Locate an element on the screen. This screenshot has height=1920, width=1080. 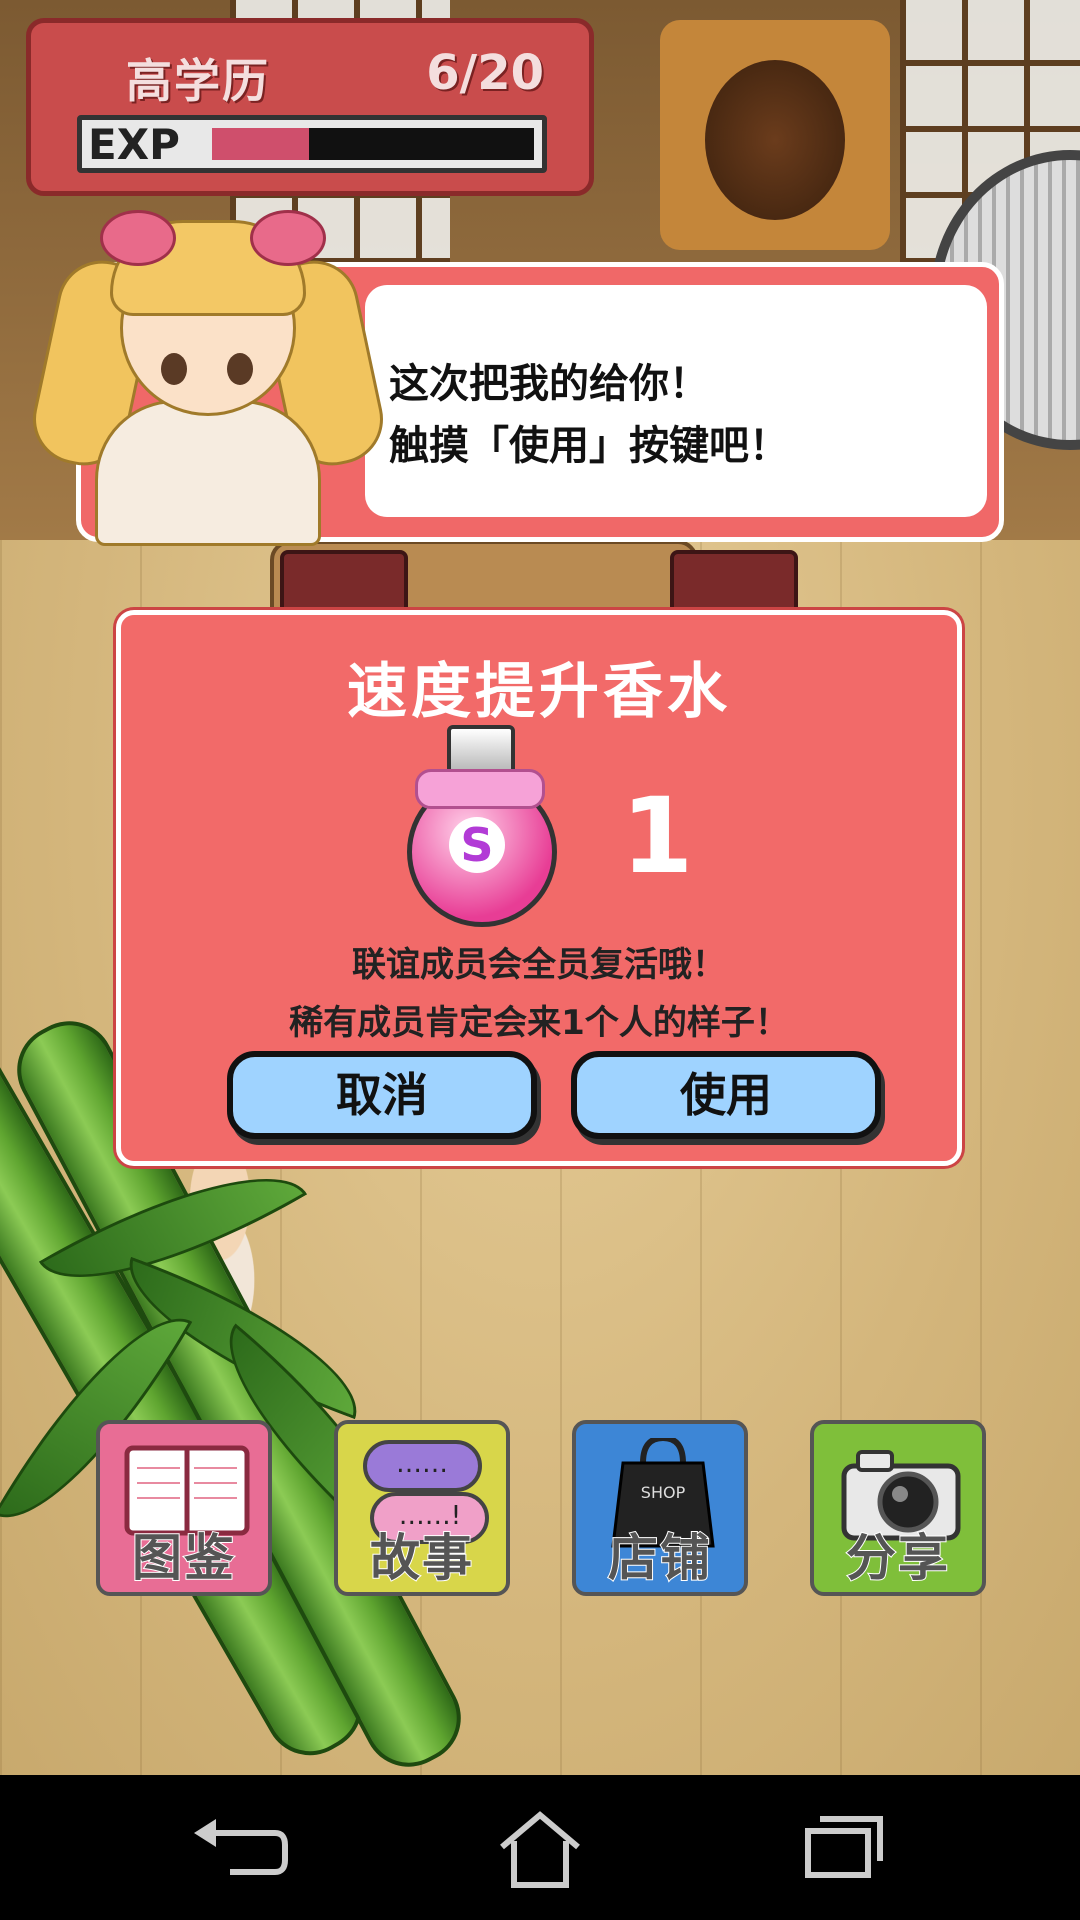
perfume-bottle-icon: S is located at coordinates (479, 826).